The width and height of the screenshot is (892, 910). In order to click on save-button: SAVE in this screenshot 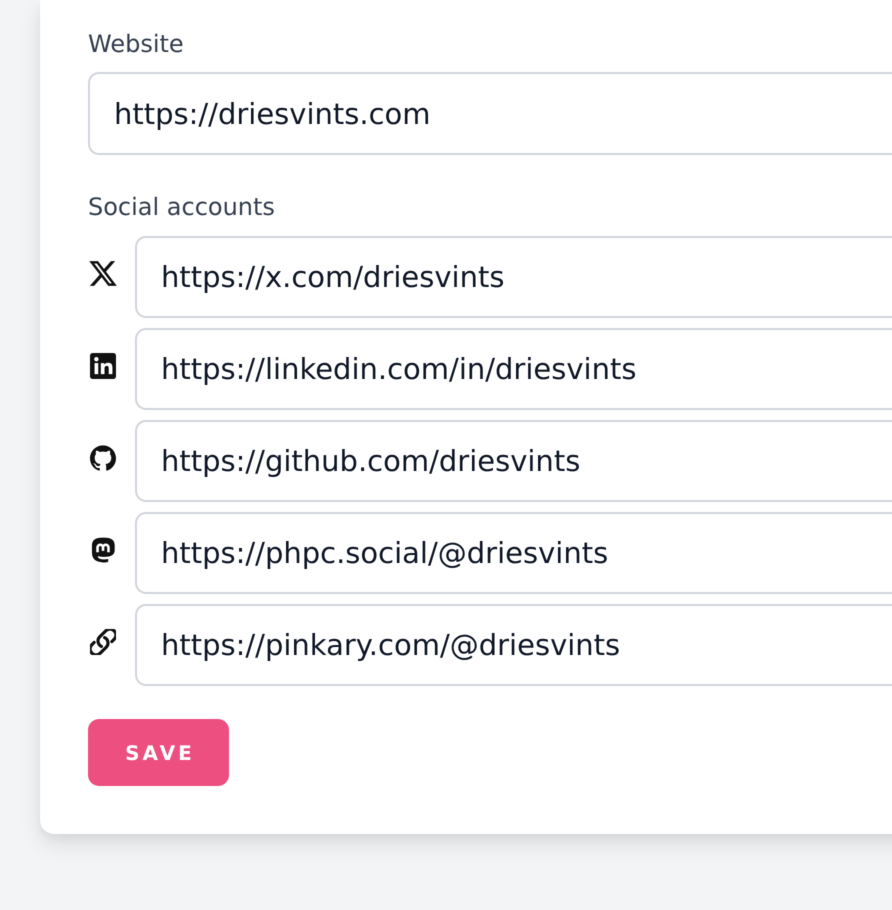, I will do `click(158, 752)`.